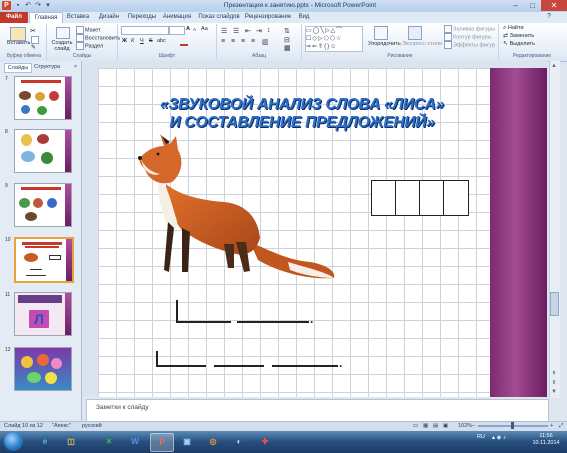  Describe the element at coordinates (47, 67) in the screenshot. I see `tab-outline: Структура` at that location.